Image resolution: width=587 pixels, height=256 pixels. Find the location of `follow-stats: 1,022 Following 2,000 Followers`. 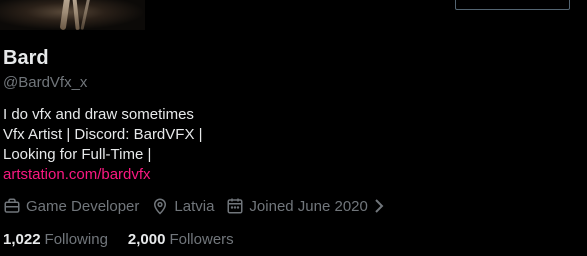

follow-stats: 1,022 Following 2,000 Followers is located at coordinates (128, 239).